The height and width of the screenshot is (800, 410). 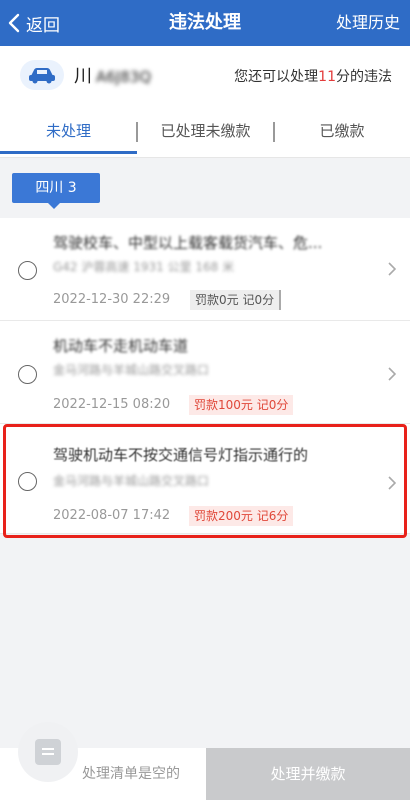 I want to click on region-badge-pointer, so click(x=54, y=206).